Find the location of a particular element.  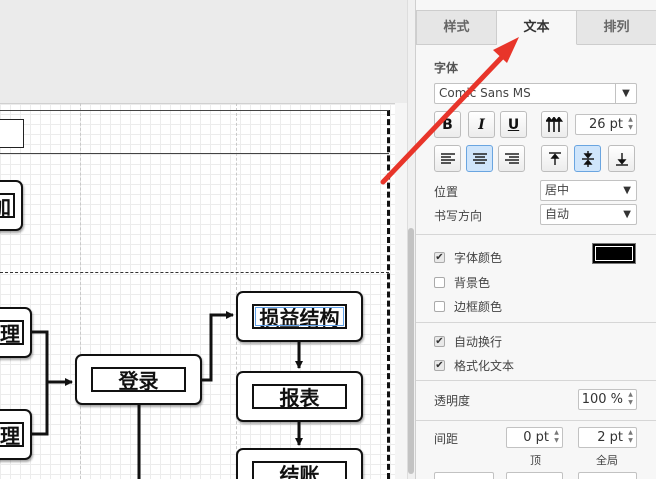

valign-bottom-button is located at coordinates (621, 158).